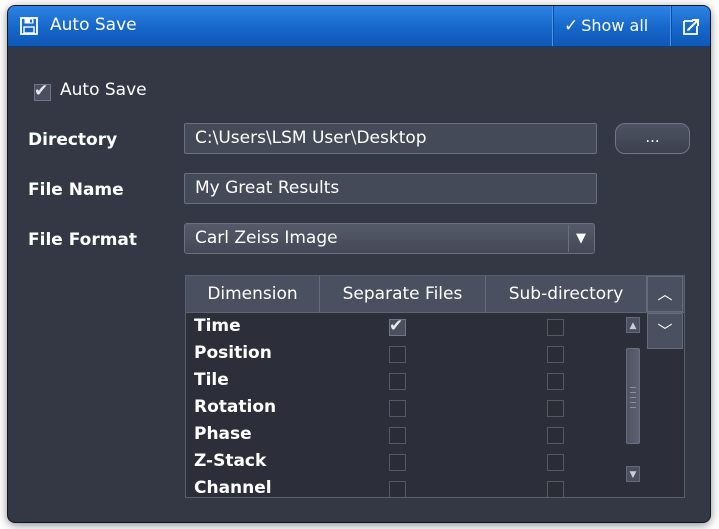 The image size is (719, 529). I want to click on dimension-name: Tile, so click(211, 380).